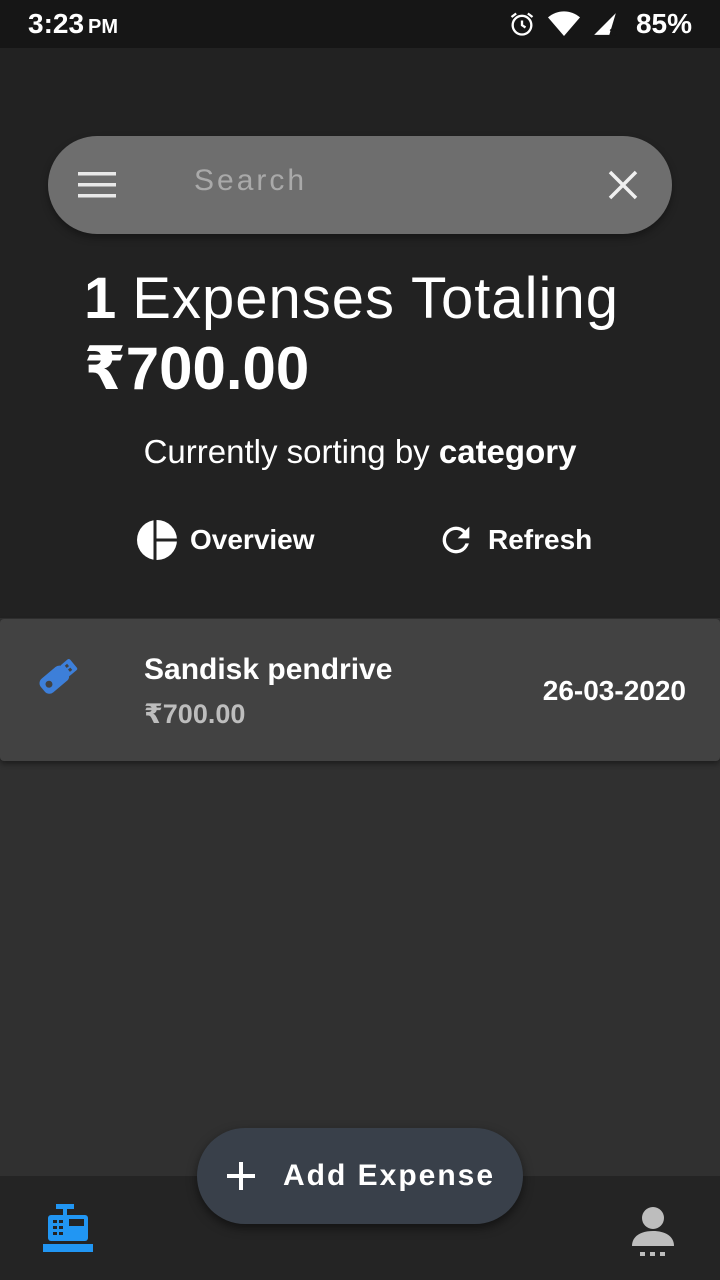  I want to click on sort-indicator: Currently sorting by category, so click(360, 452).